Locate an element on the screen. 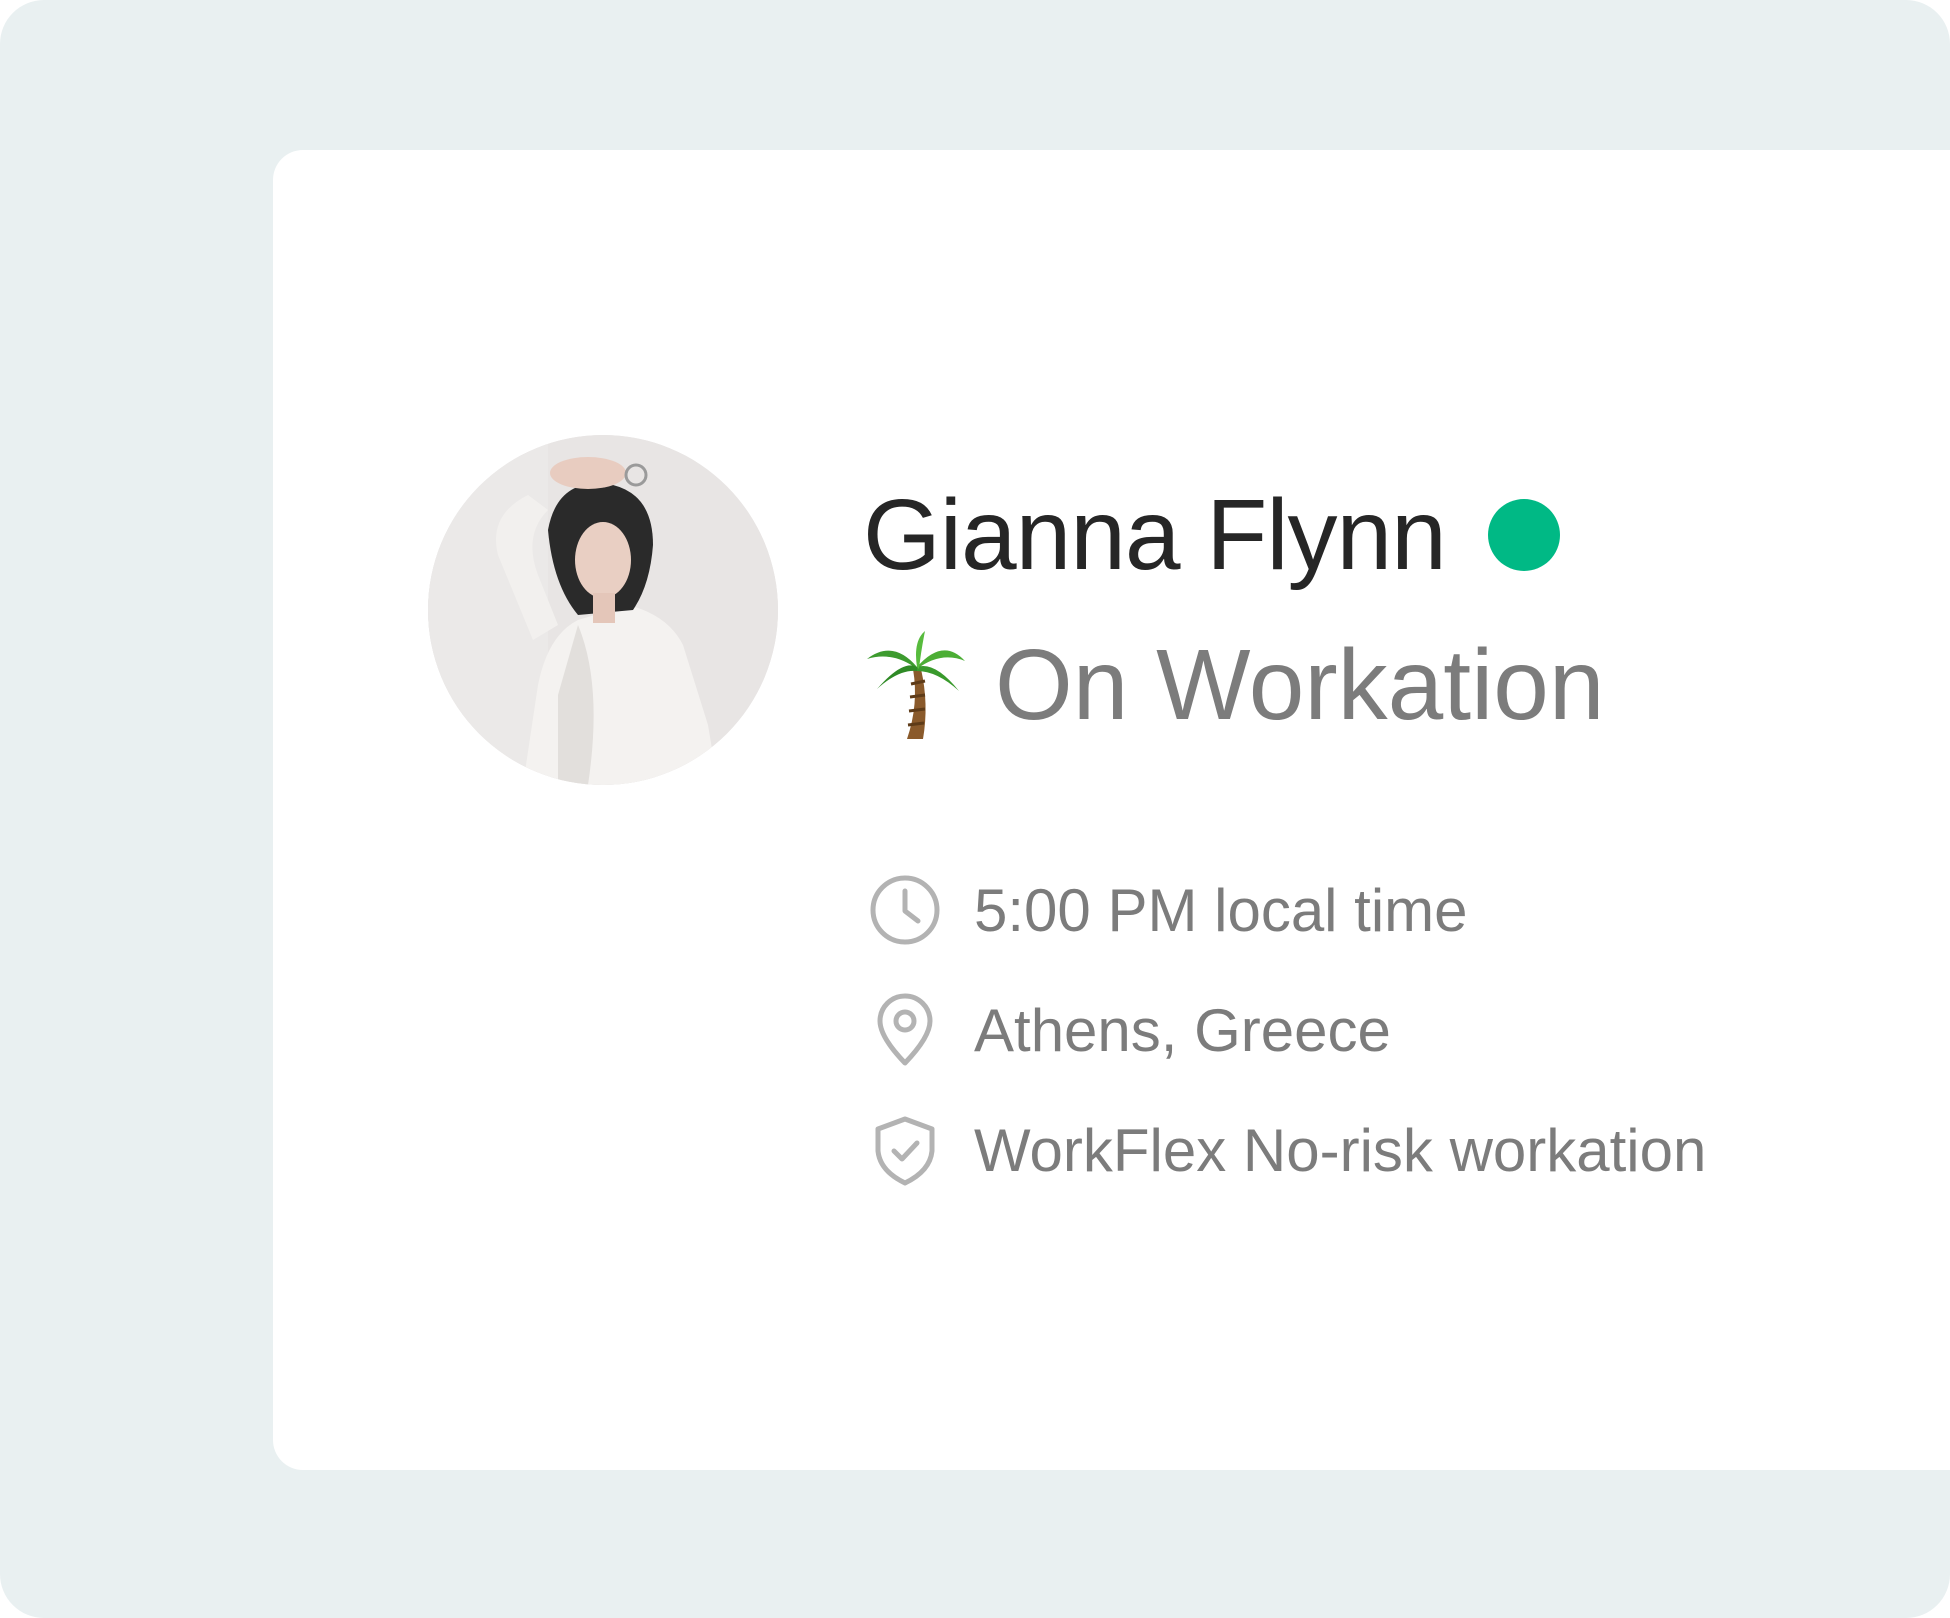 Image resolution: width=1950 pixels, height=1618 pixels. status-label: On Workation is located at coordinates (1300, 684).